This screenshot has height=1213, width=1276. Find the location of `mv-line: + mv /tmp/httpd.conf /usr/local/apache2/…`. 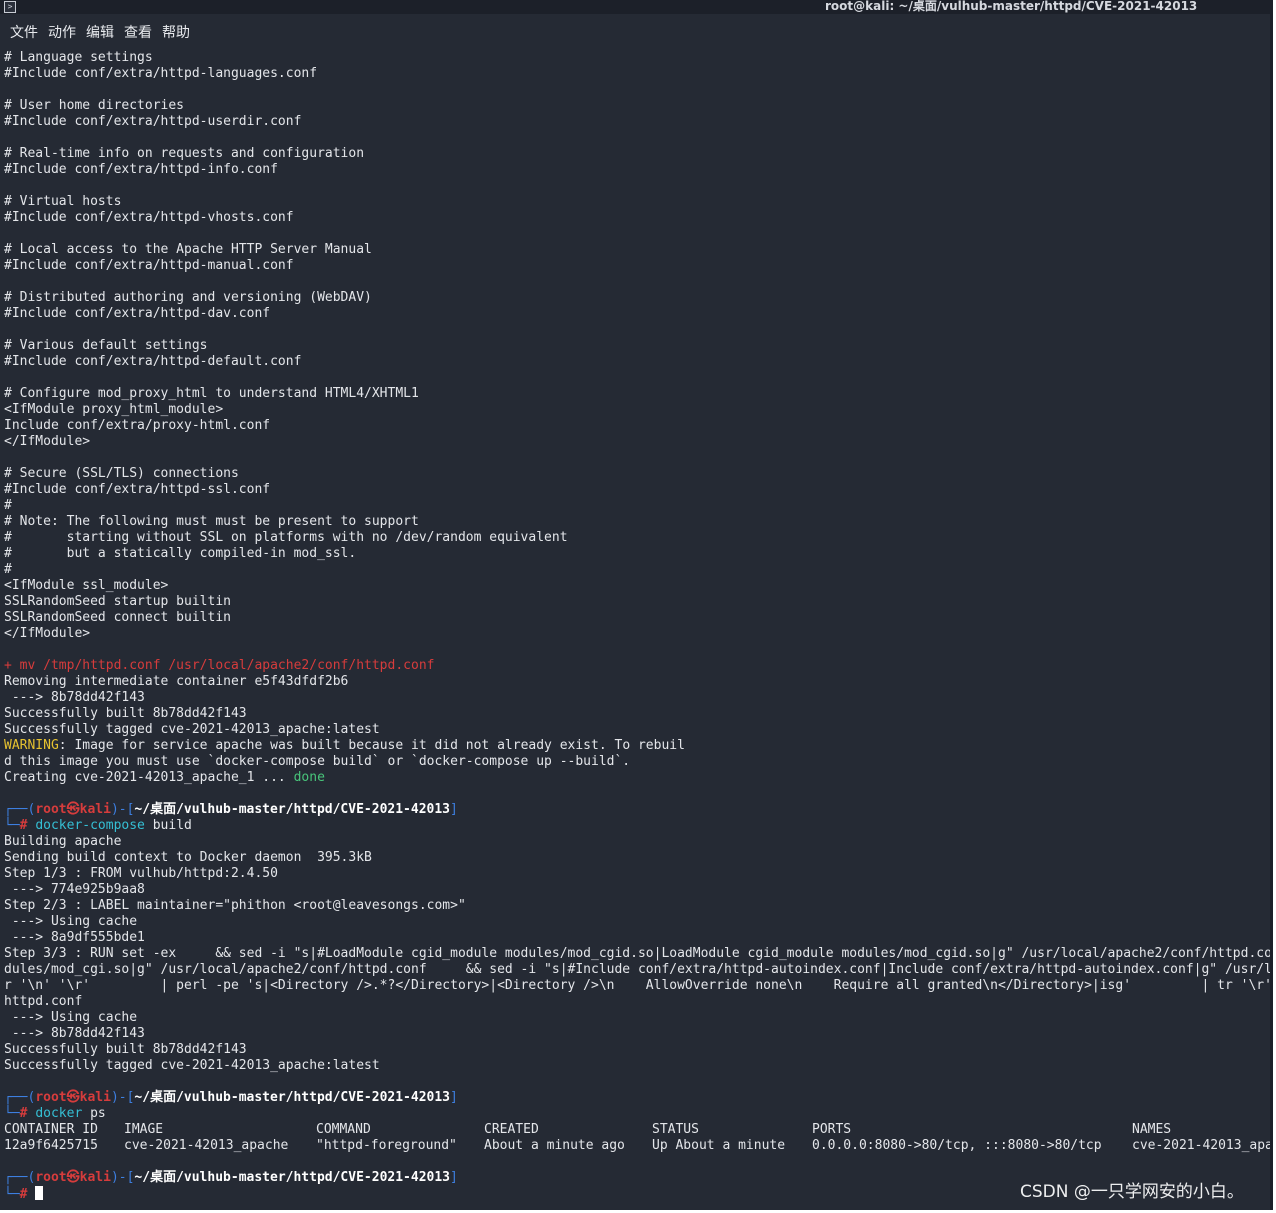

mv-line: + mv /tmp/httpd.conf /usr/local/apache2/… is located at coordinates (219, 665).